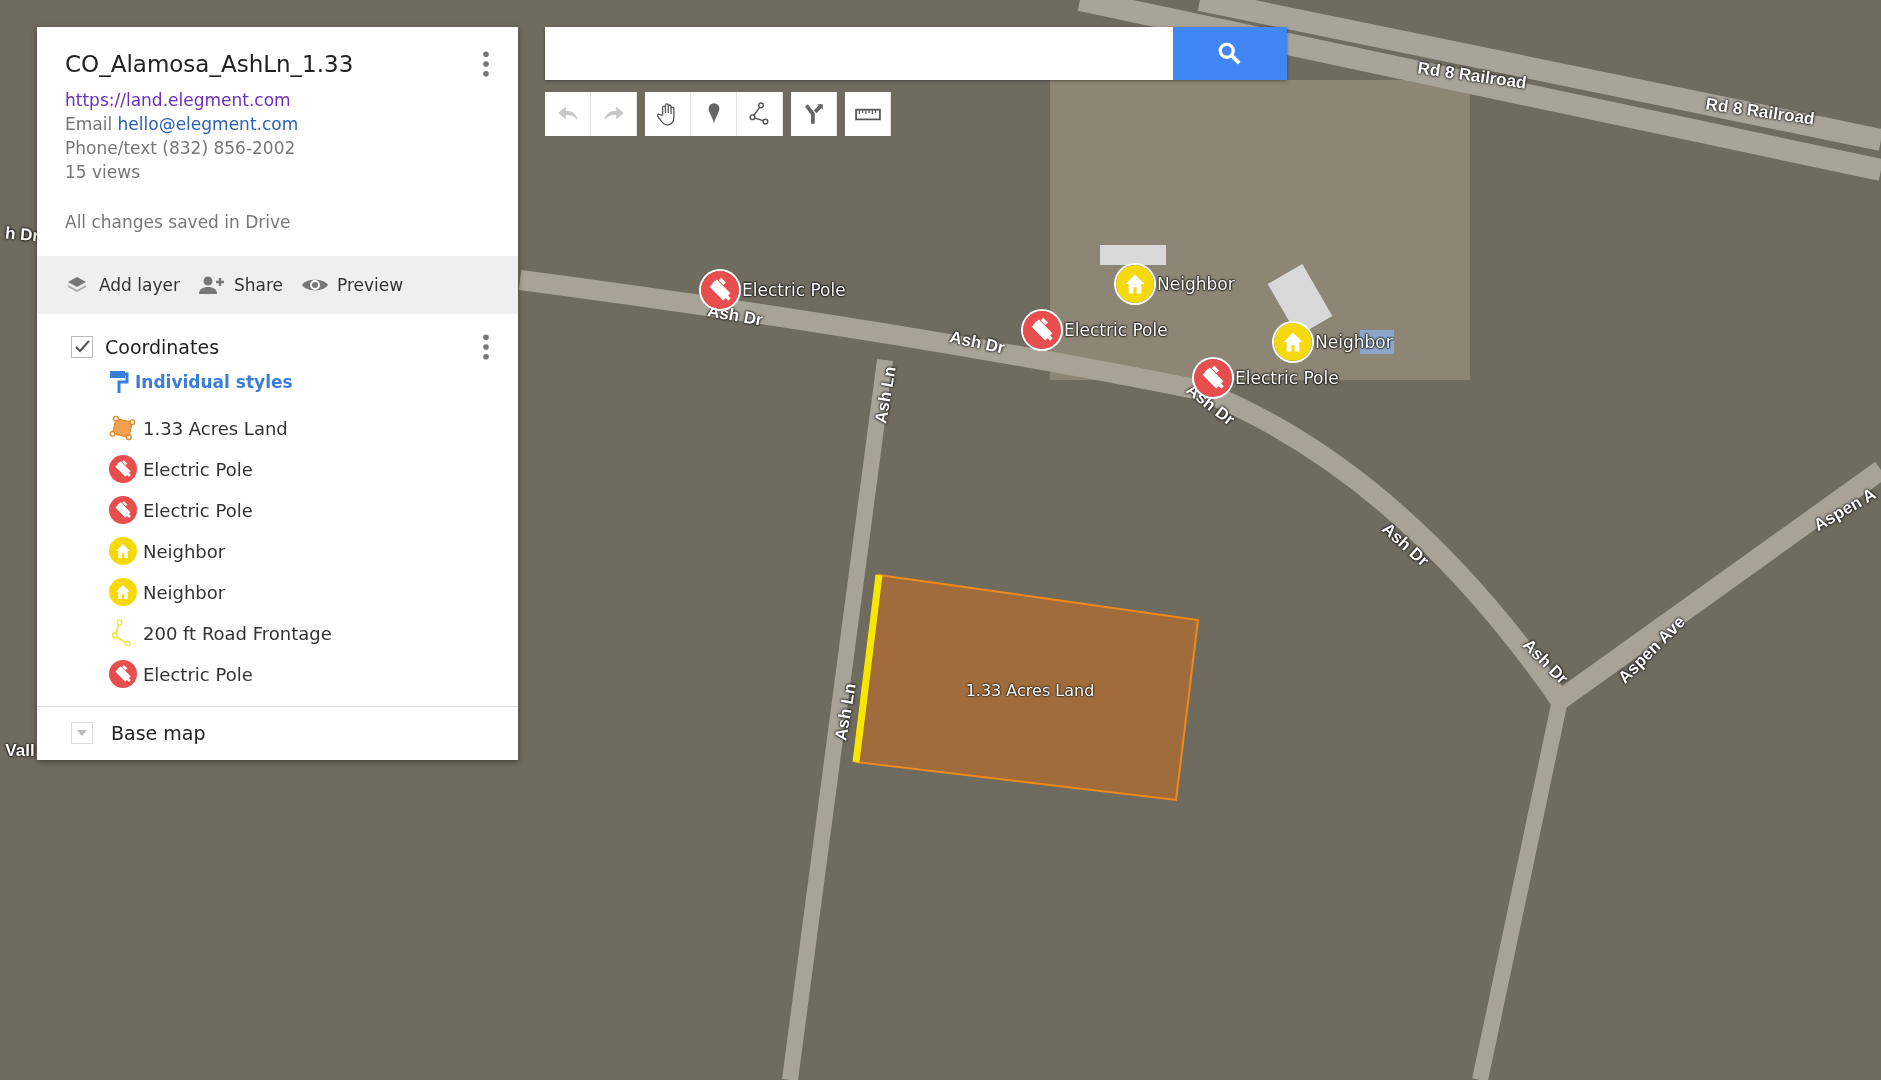 Image resolution: width=1881 pixels, height=1080 pixels. What do you see at coordinates (89, 124) in the screenshot?
I see `email-label: Email` at bounding box center [89, 124].